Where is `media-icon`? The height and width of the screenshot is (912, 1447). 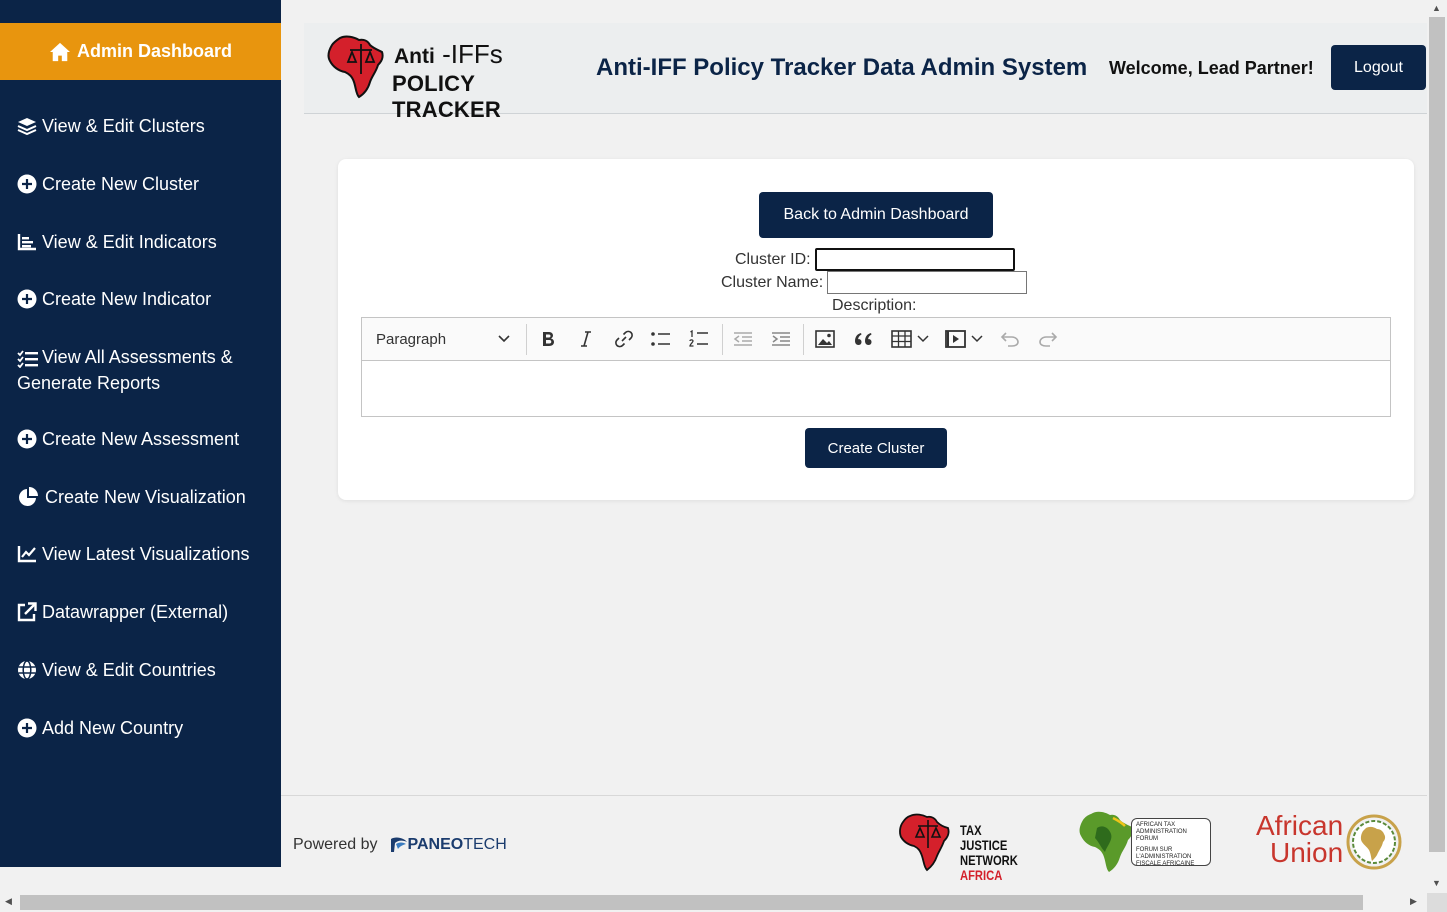 media-icon is located at coordinates (955, 339).